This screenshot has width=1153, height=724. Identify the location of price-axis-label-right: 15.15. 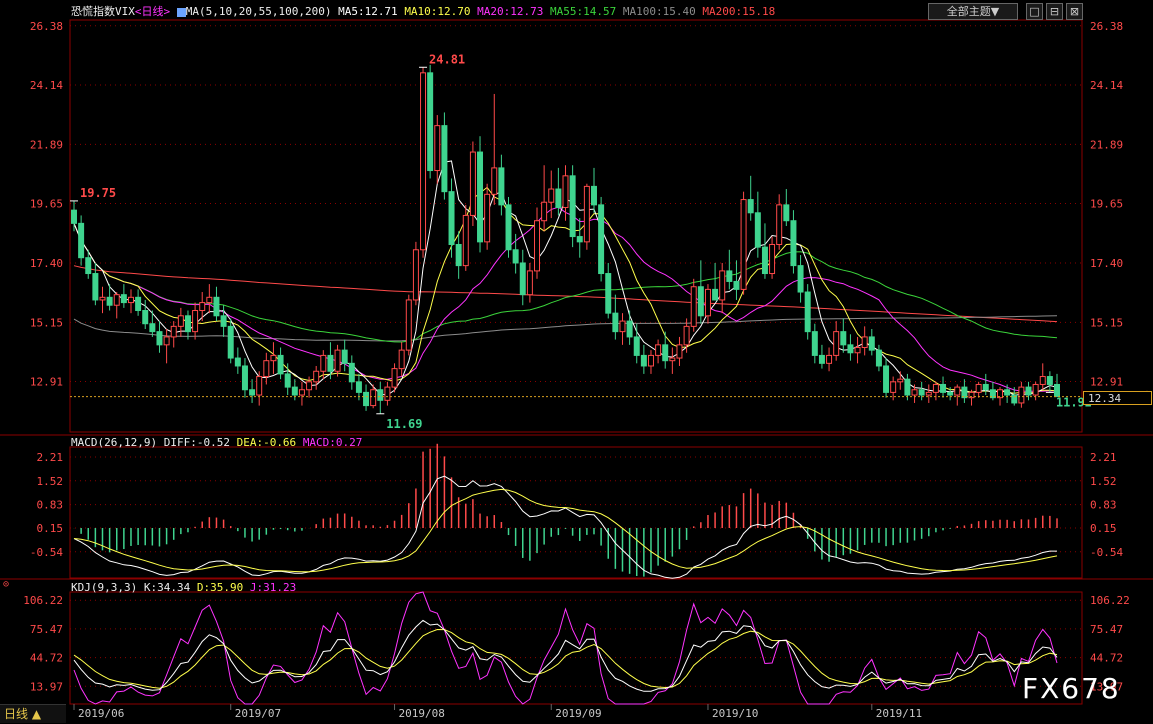
(1106, 322).